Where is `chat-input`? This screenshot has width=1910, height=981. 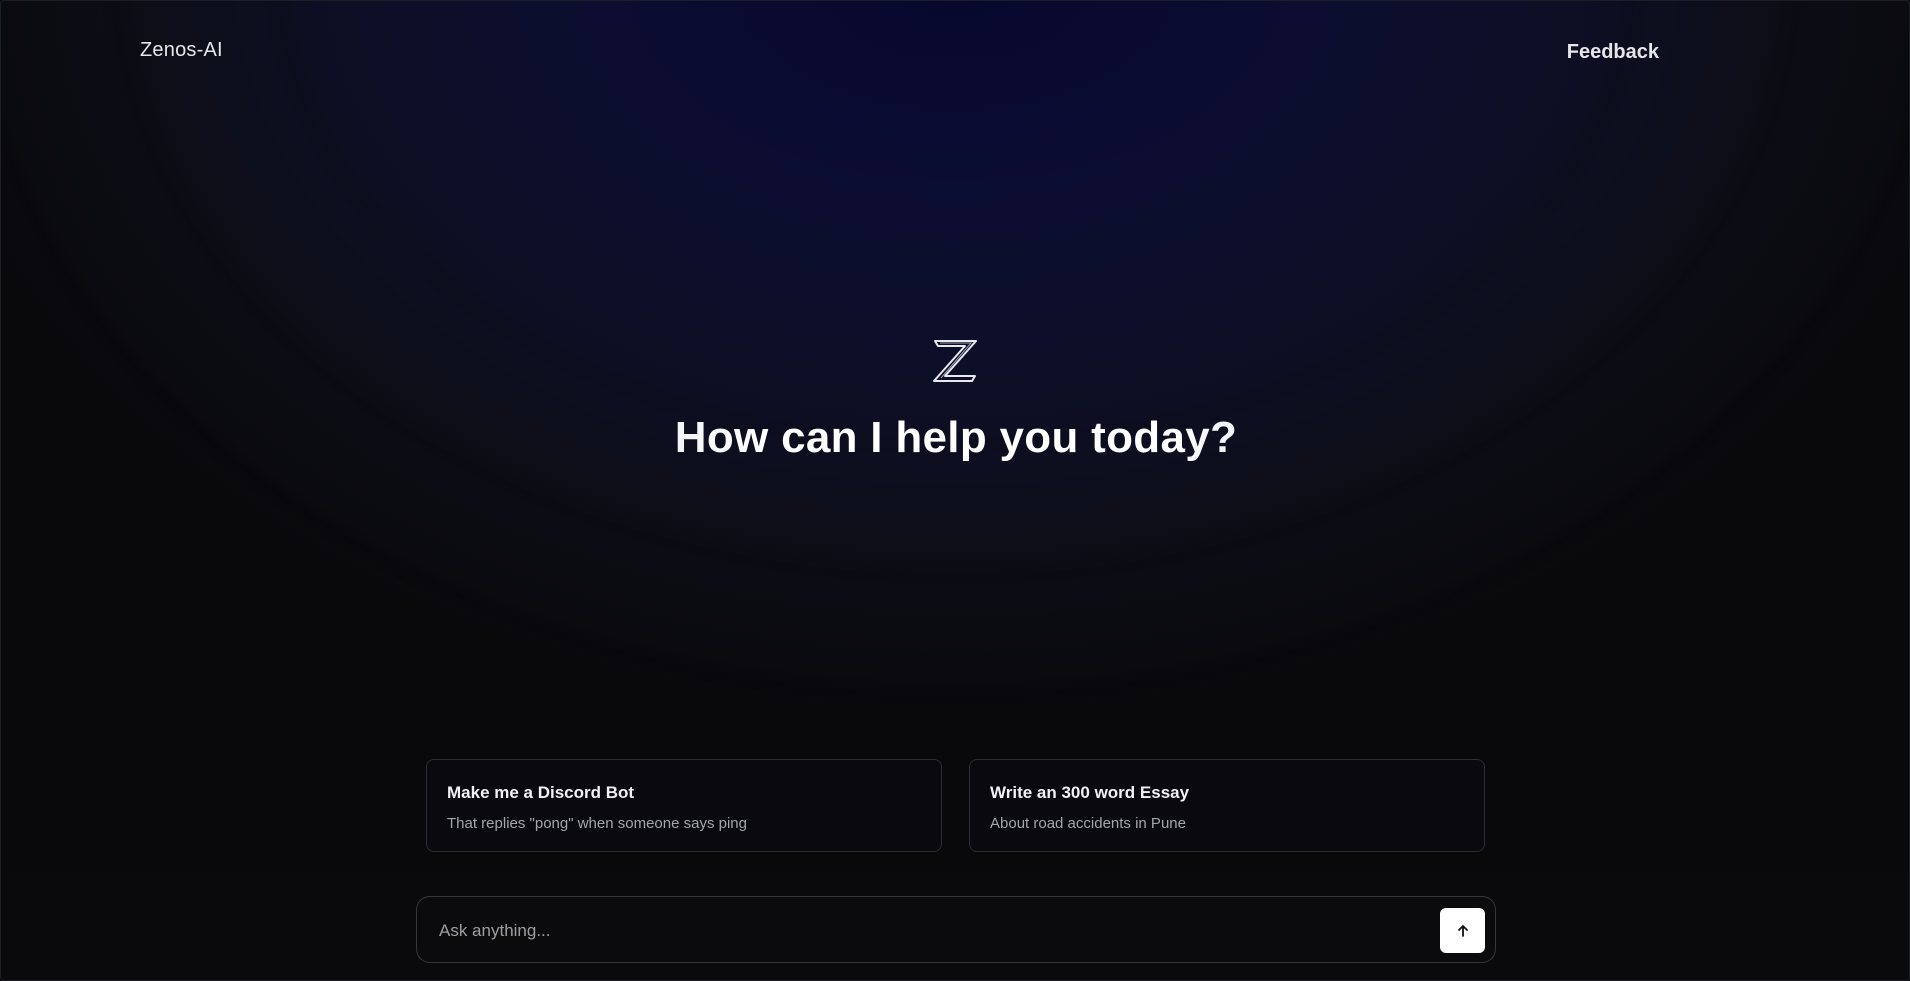
chat-input is located at coordinates (929, 930).